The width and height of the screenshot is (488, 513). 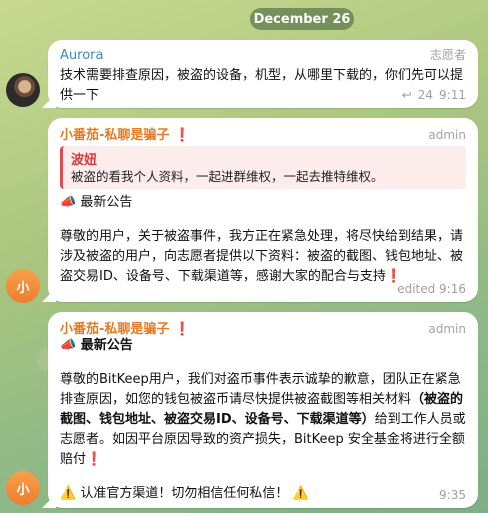 I want to click on reply-count: 24, so click(x=425, y=95).